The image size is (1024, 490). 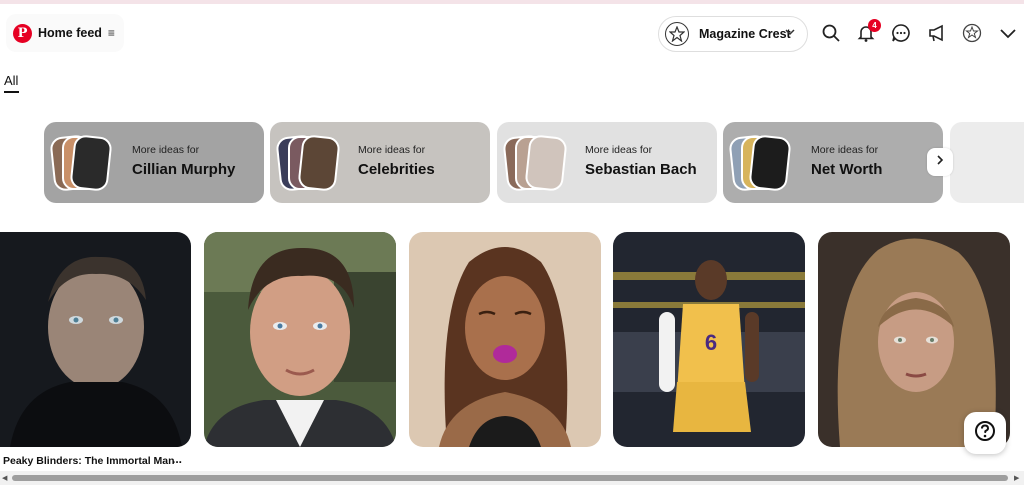 I want to click on profile-name: Magazine Crest, so click(x=745, y=34).